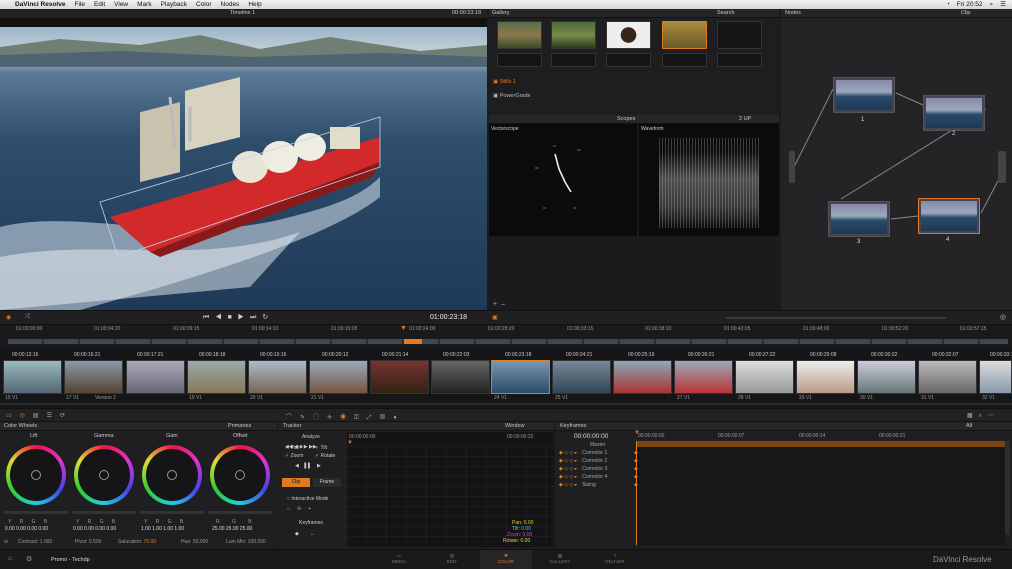 The width and height of the screenshot is (1012, 569). Describe the element at coordinates (387, 418) in the screenshot. I see `3d-icon: ▦` at that location.